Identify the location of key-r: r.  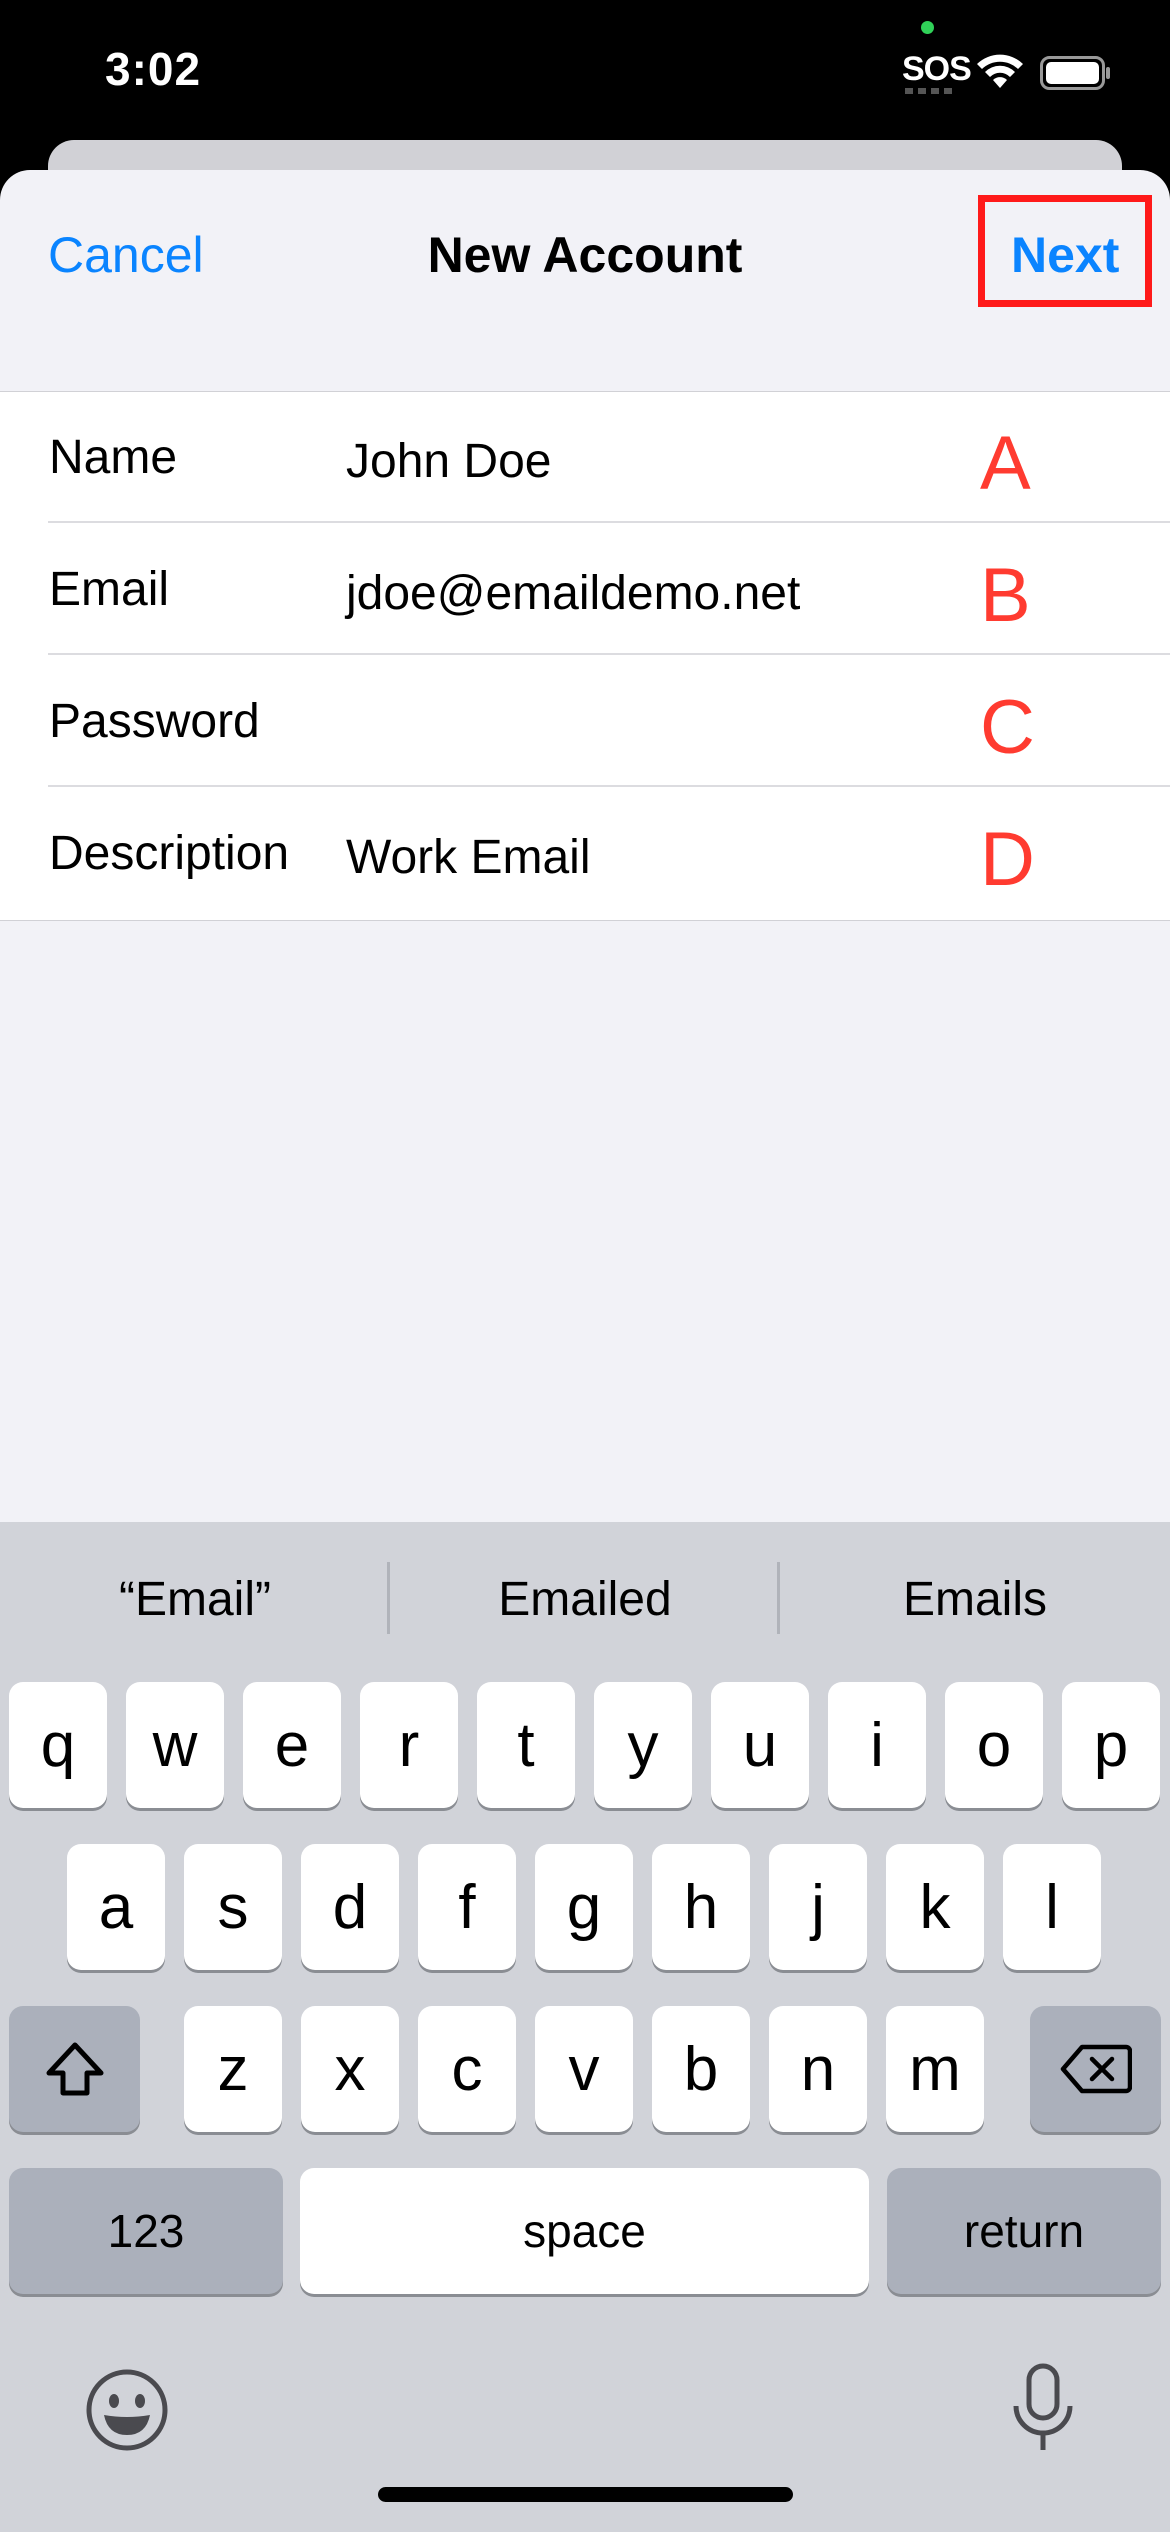
(409, 1745).